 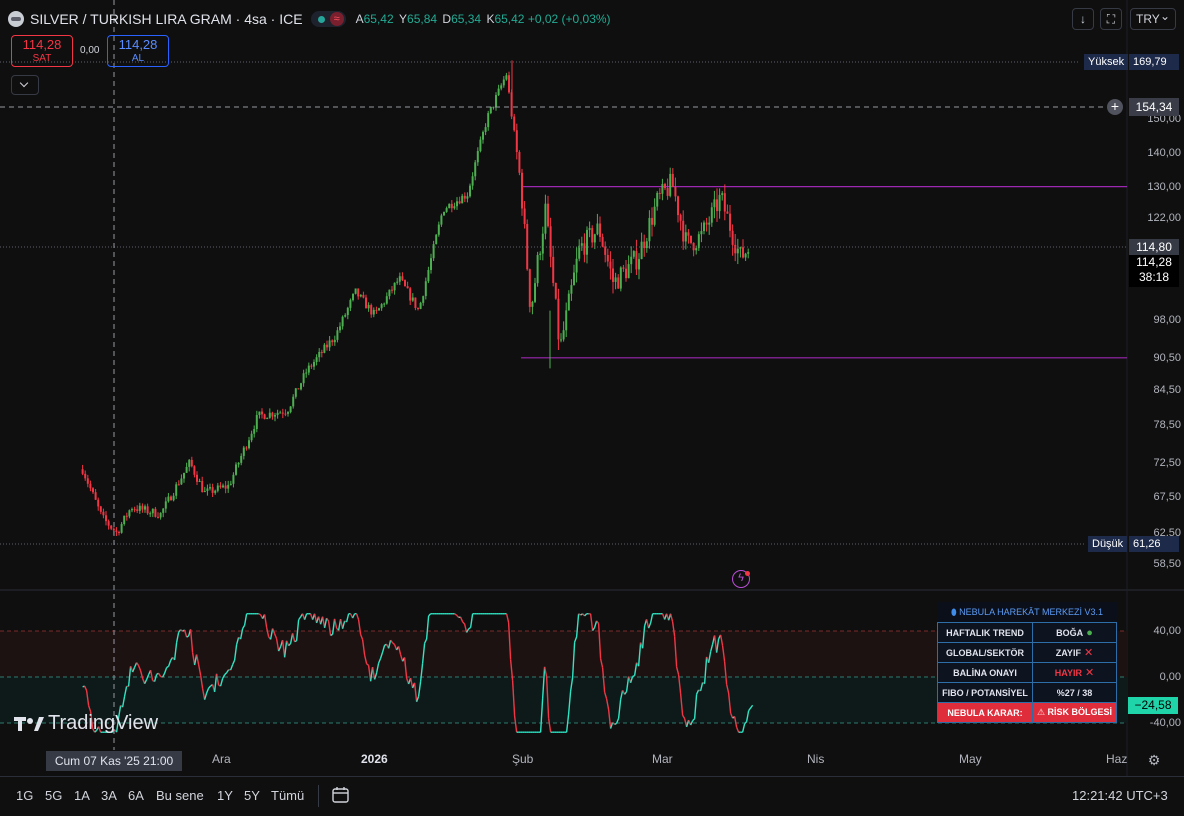 I want to click on time-axis-label: Haz, so click(x=1117, y=759).